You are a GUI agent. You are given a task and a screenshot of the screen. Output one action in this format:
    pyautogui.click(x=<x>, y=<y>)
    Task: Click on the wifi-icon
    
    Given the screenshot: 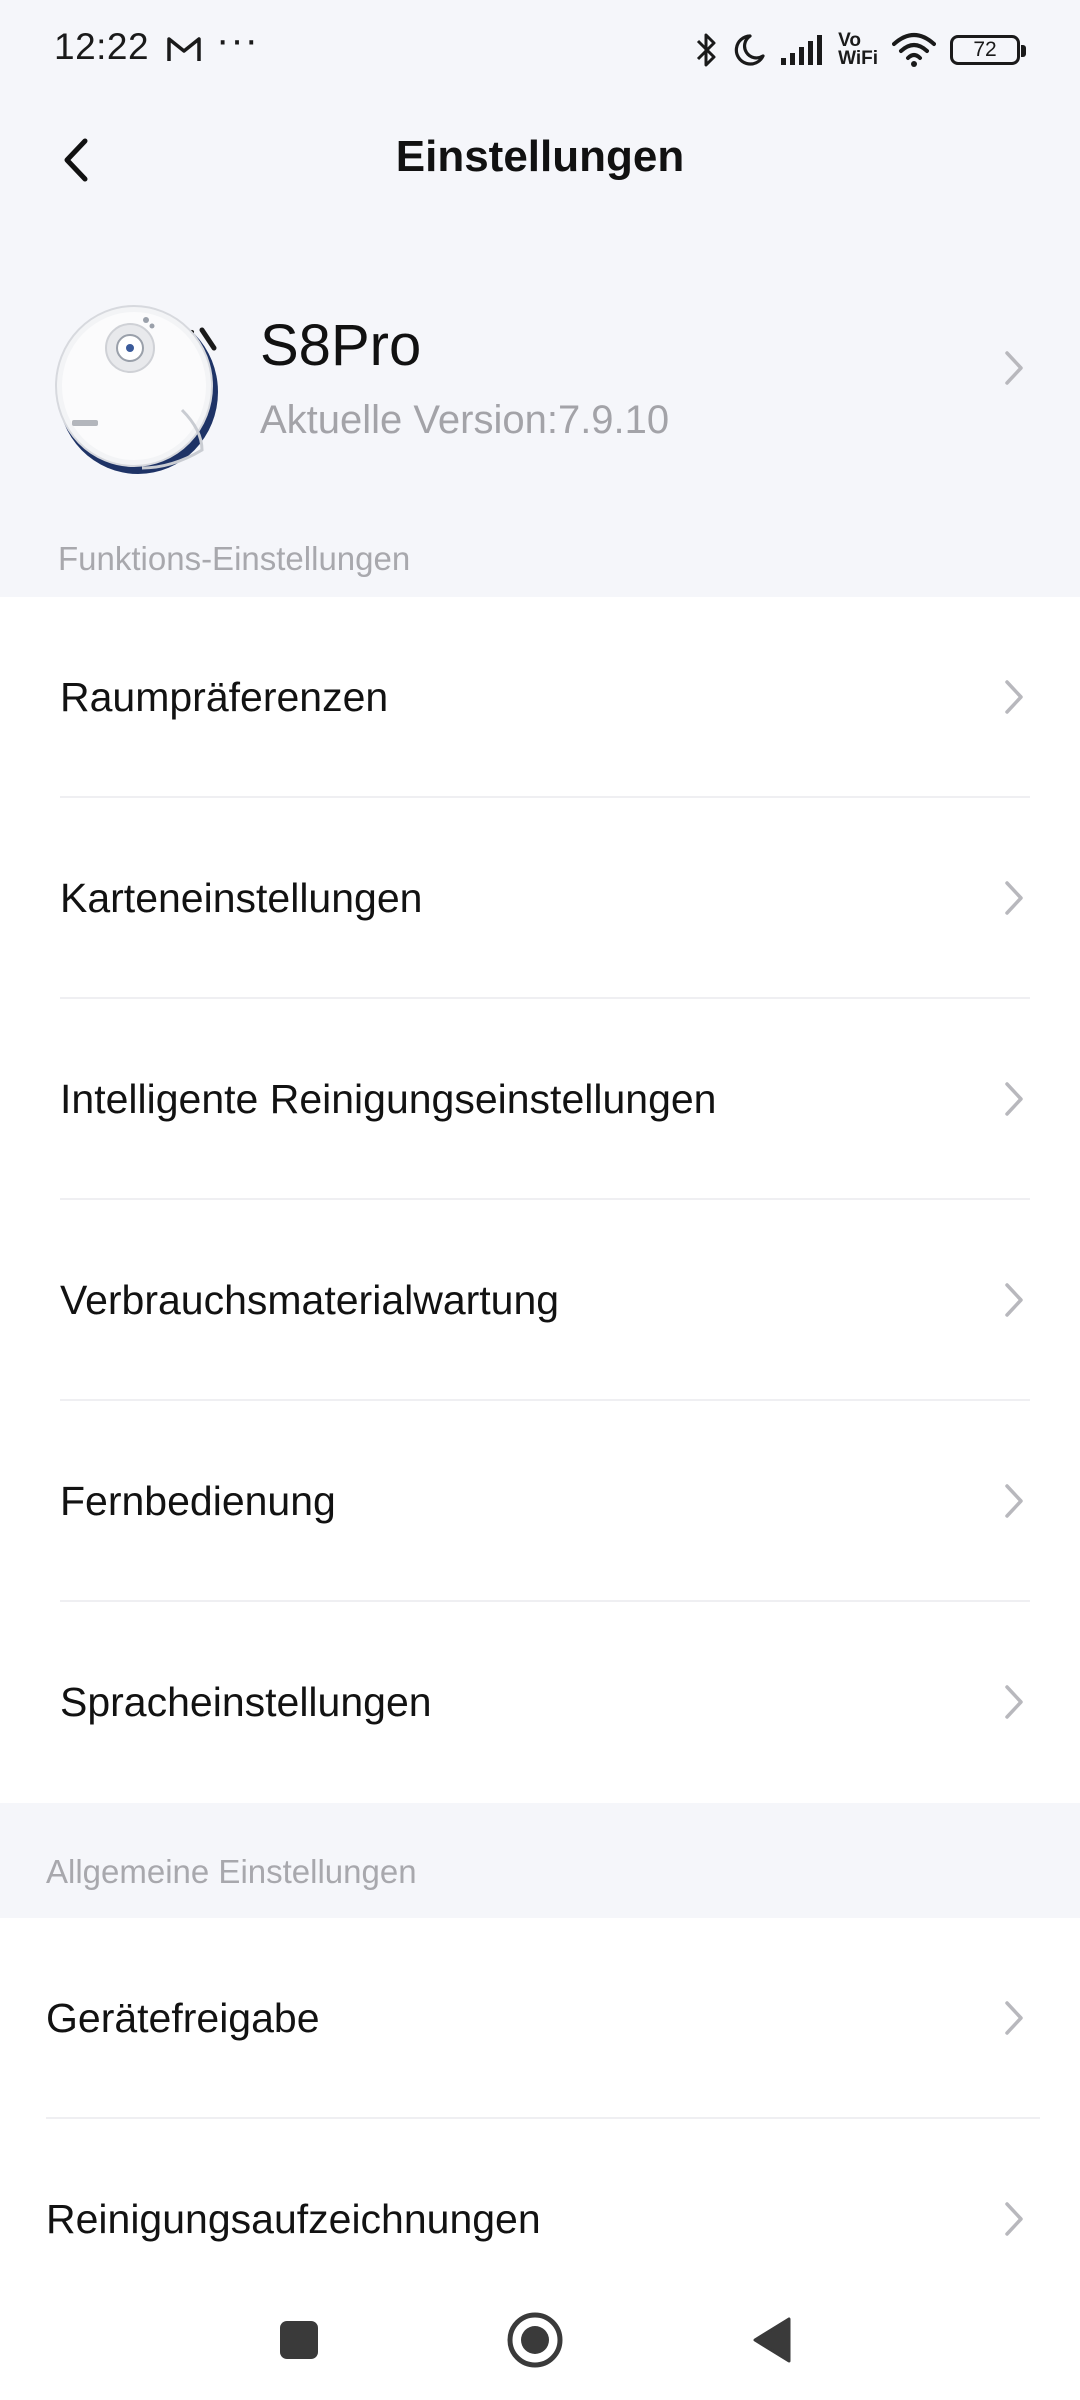 What is the action you would take?
    pyautogui.click(x=914, y=50)
    